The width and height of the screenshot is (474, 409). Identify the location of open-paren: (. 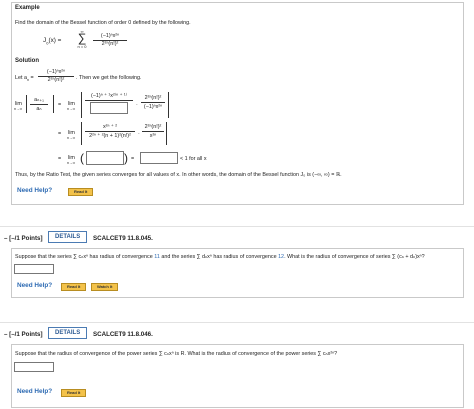
(82, 158).